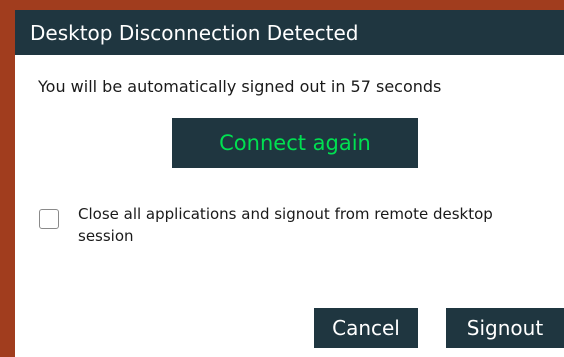 The width and height of the screenshot is (564, 357). Describe the element at coordinates (505, 328) in the screenshot. I see `signout-button: Signout` at that location.